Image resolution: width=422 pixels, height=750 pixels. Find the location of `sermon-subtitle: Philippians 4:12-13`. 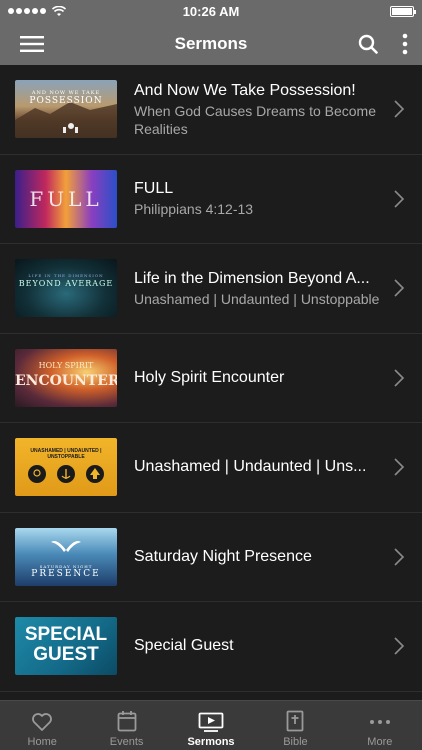

sermon-subtitle: Philippians 4:12-13 is located at coordinates (194, 209).